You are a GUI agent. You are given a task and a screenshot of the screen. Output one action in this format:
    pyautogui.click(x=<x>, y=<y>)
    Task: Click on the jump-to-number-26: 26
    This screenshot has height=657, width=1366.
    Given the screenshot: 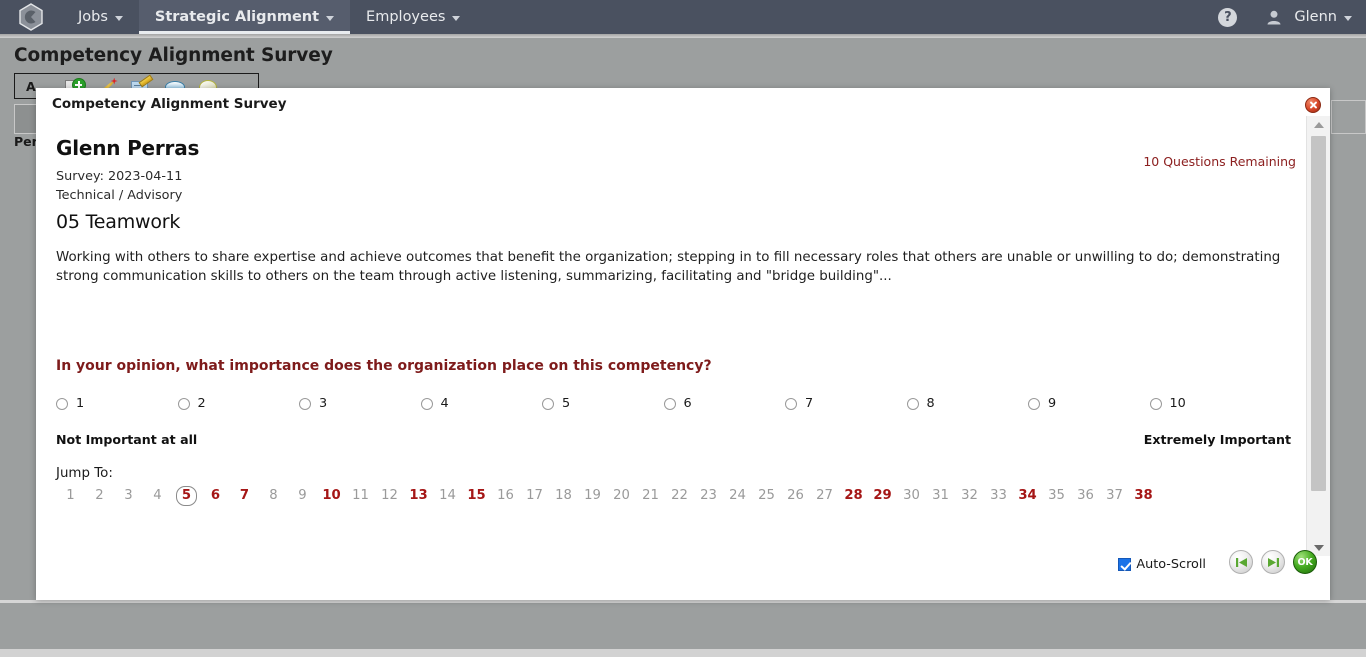 What is the action you would take?
    pyautogui.click(x=795, y=496)
    